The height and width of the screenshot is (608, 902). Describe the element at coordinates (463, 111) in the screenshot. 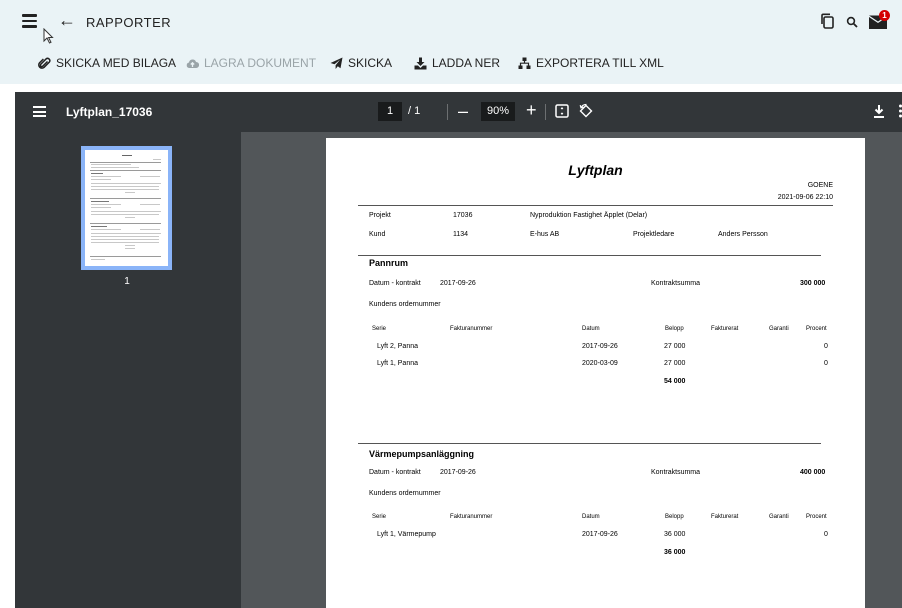

I see `zoom-out-icon: –` at that location.